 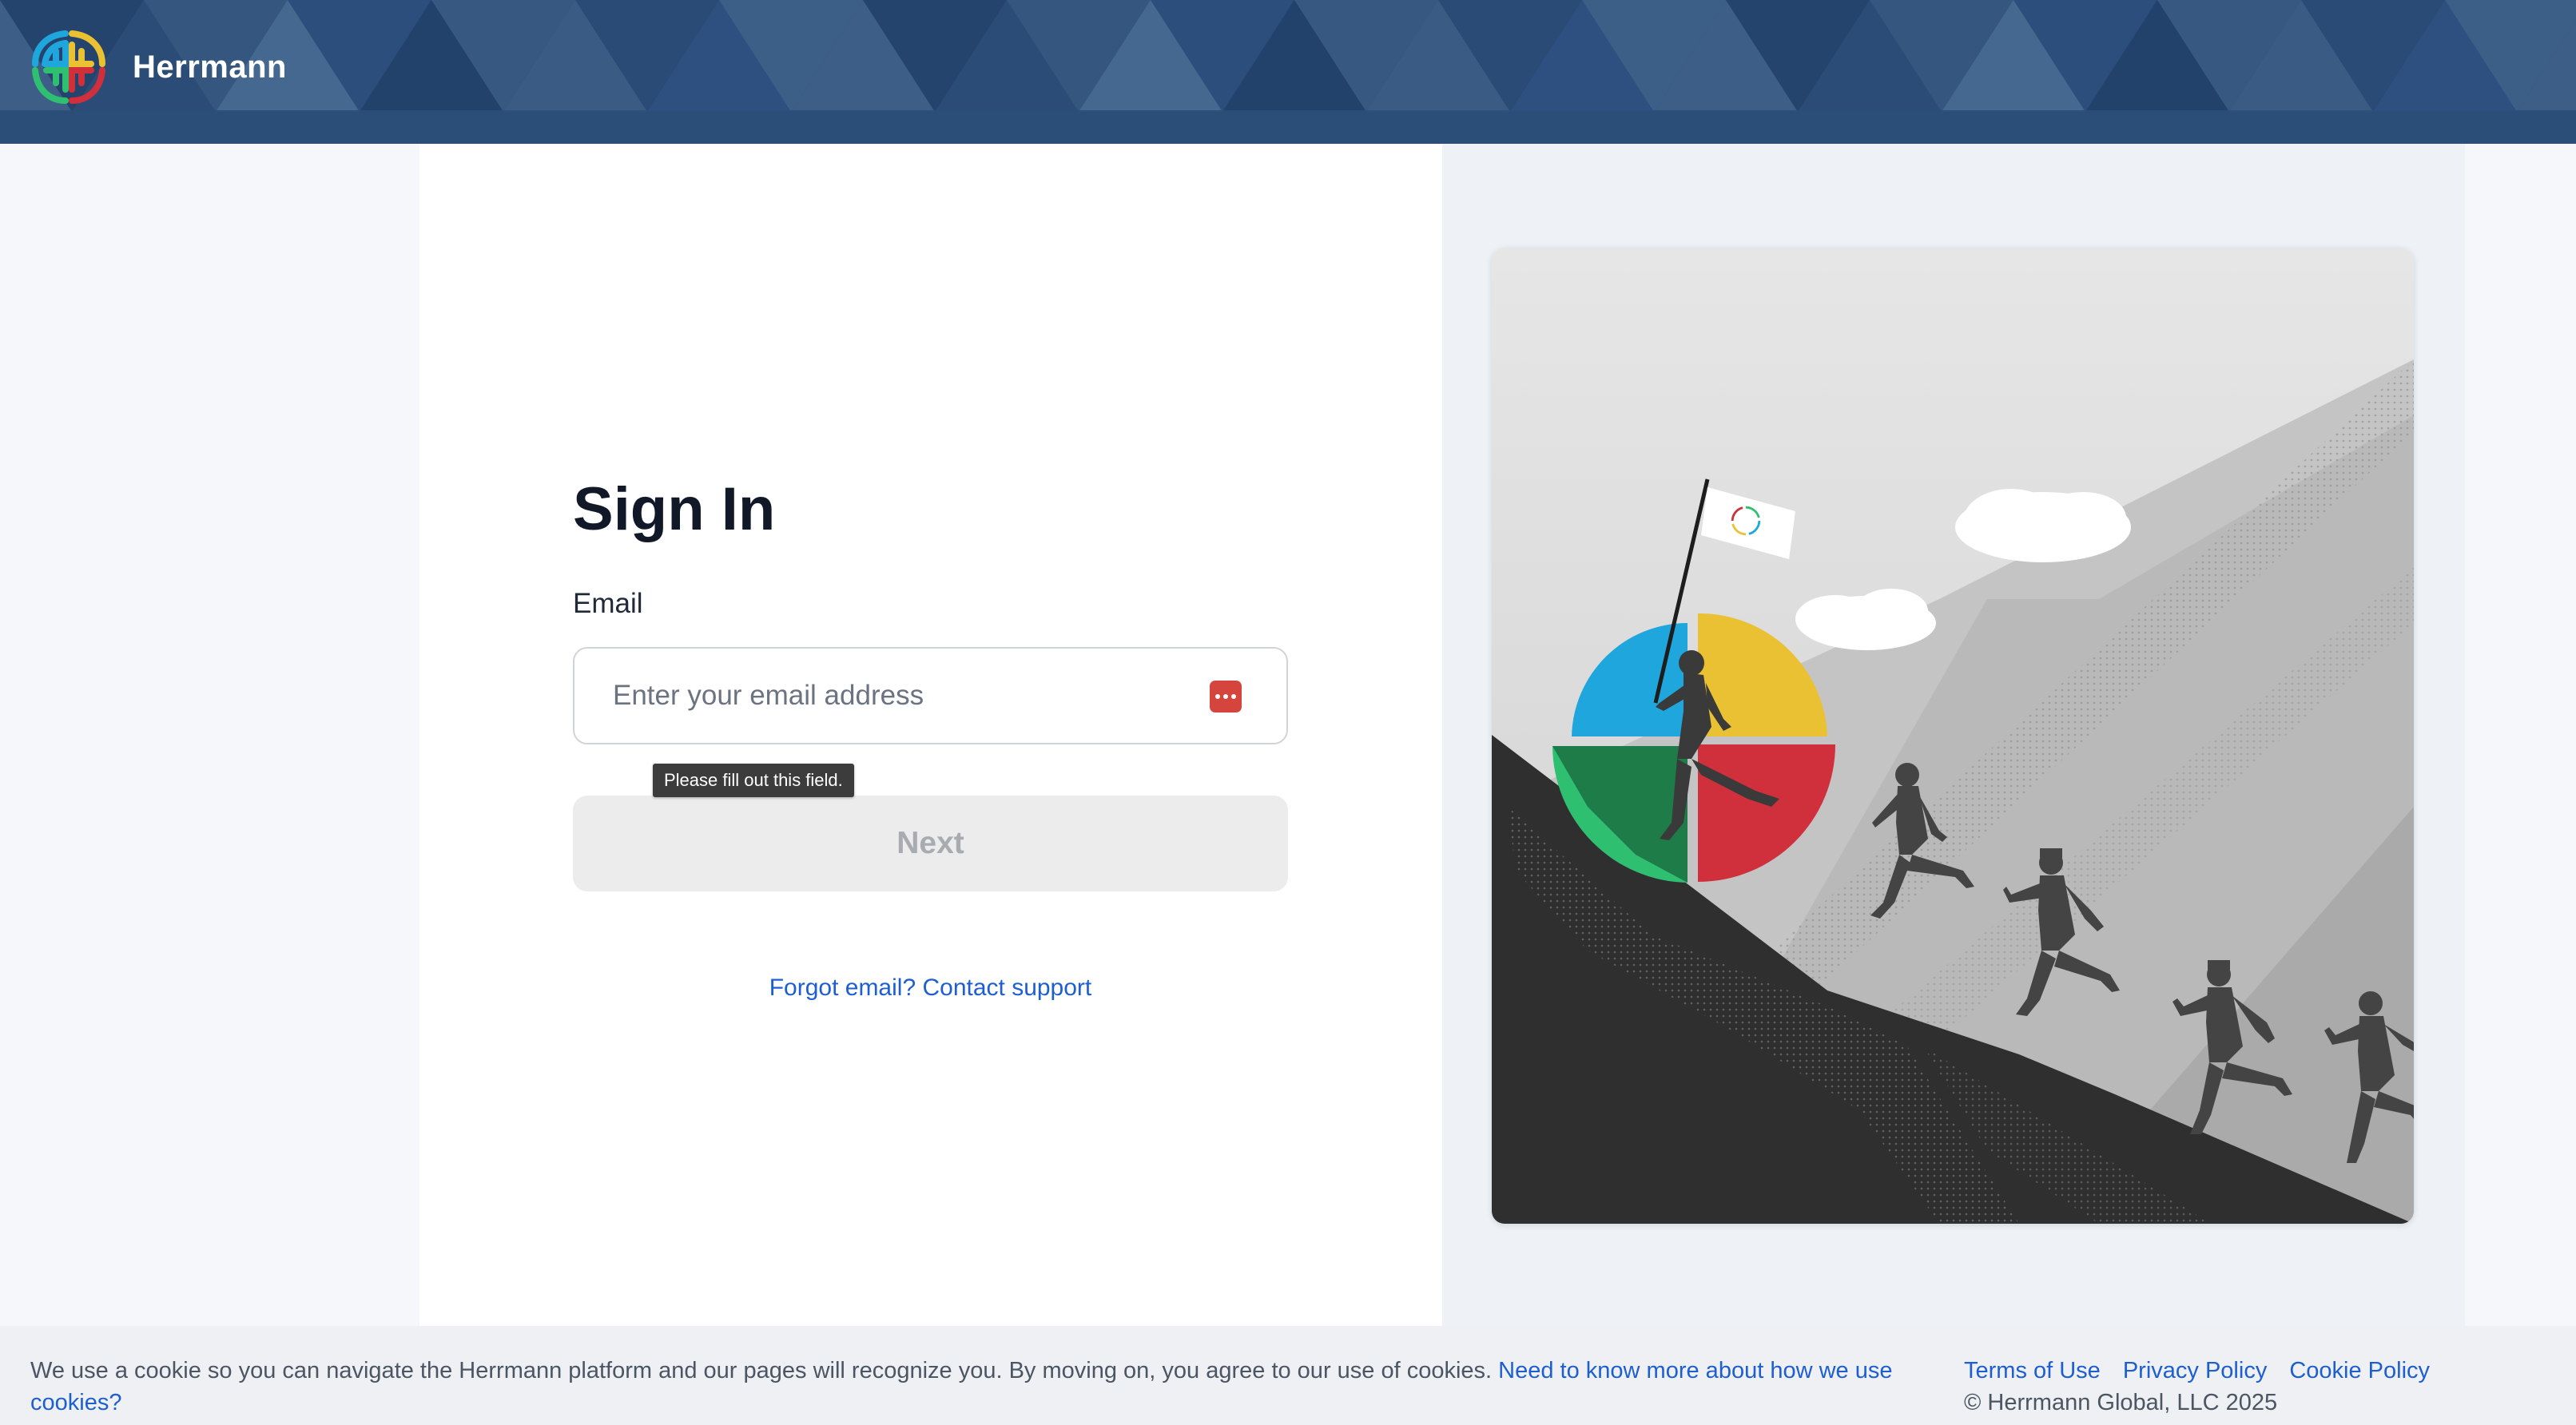 I want to click on copyright: © Herrmann Global, LLC 2025, so click(x=2121, y=1402).